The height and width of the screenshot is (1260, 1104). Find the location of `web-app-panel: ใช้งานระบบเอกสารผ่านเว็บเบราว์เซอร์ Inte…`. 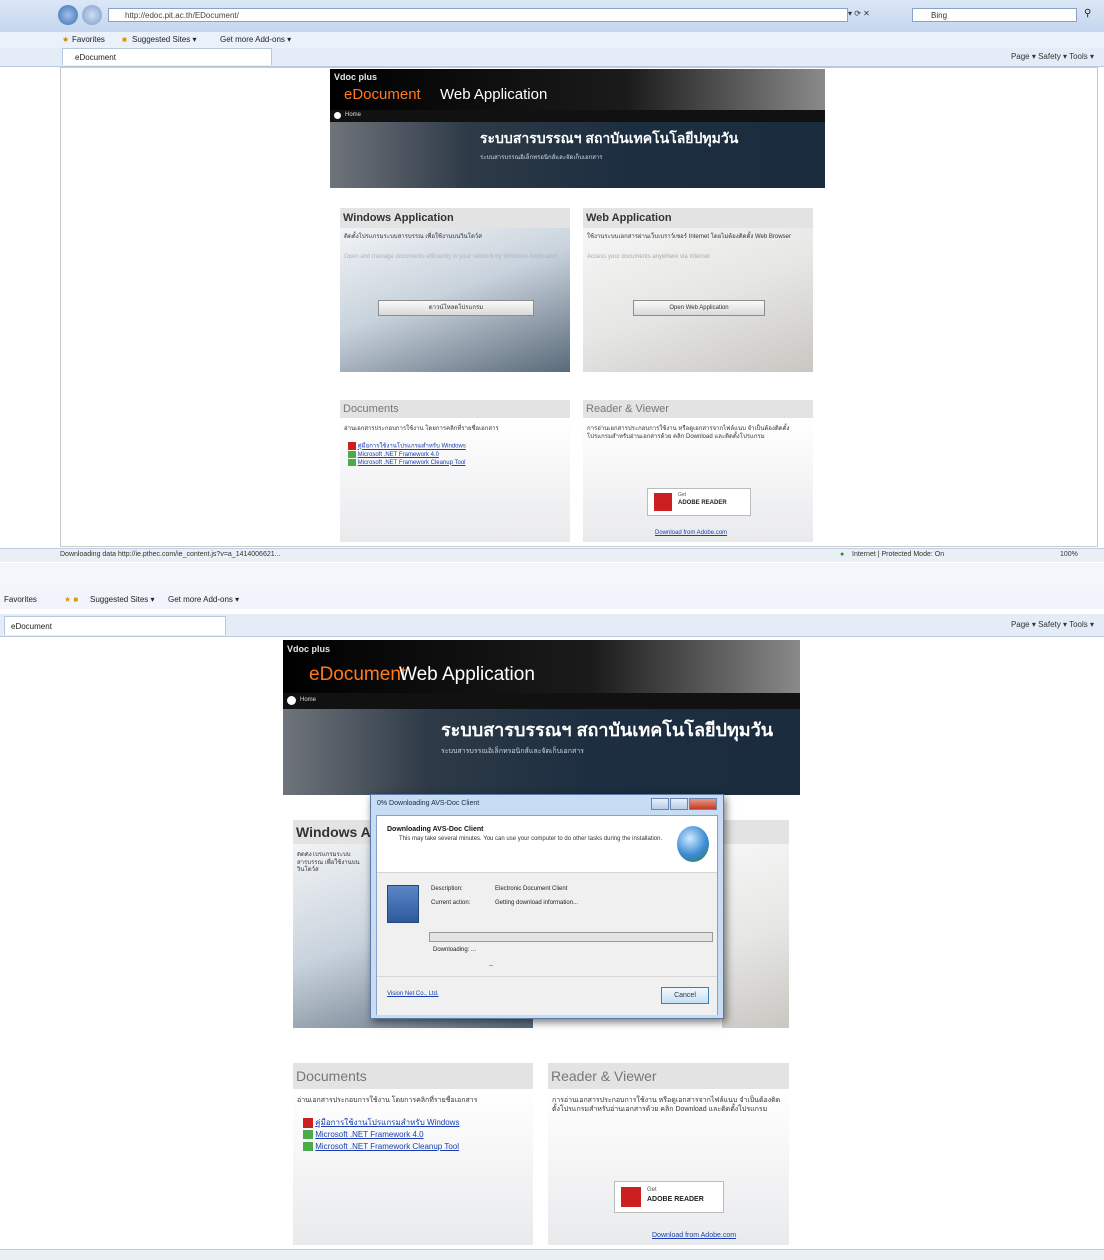

web-app-panel: ใช้งานระบบเอกสารผ่านเว็บเบราว์เซอร์ Inte… is located at coordinates (698, 300).